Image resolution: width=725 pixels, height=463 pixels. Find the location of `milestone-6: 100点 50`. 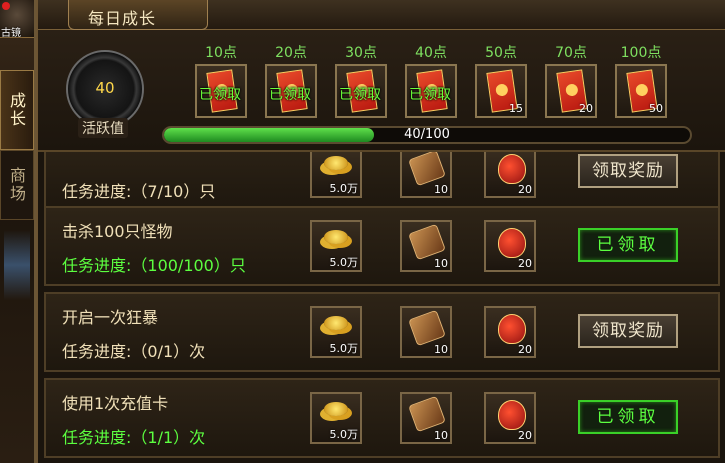

milestone-6: 100点 50 is located at coordinates (641, 83).